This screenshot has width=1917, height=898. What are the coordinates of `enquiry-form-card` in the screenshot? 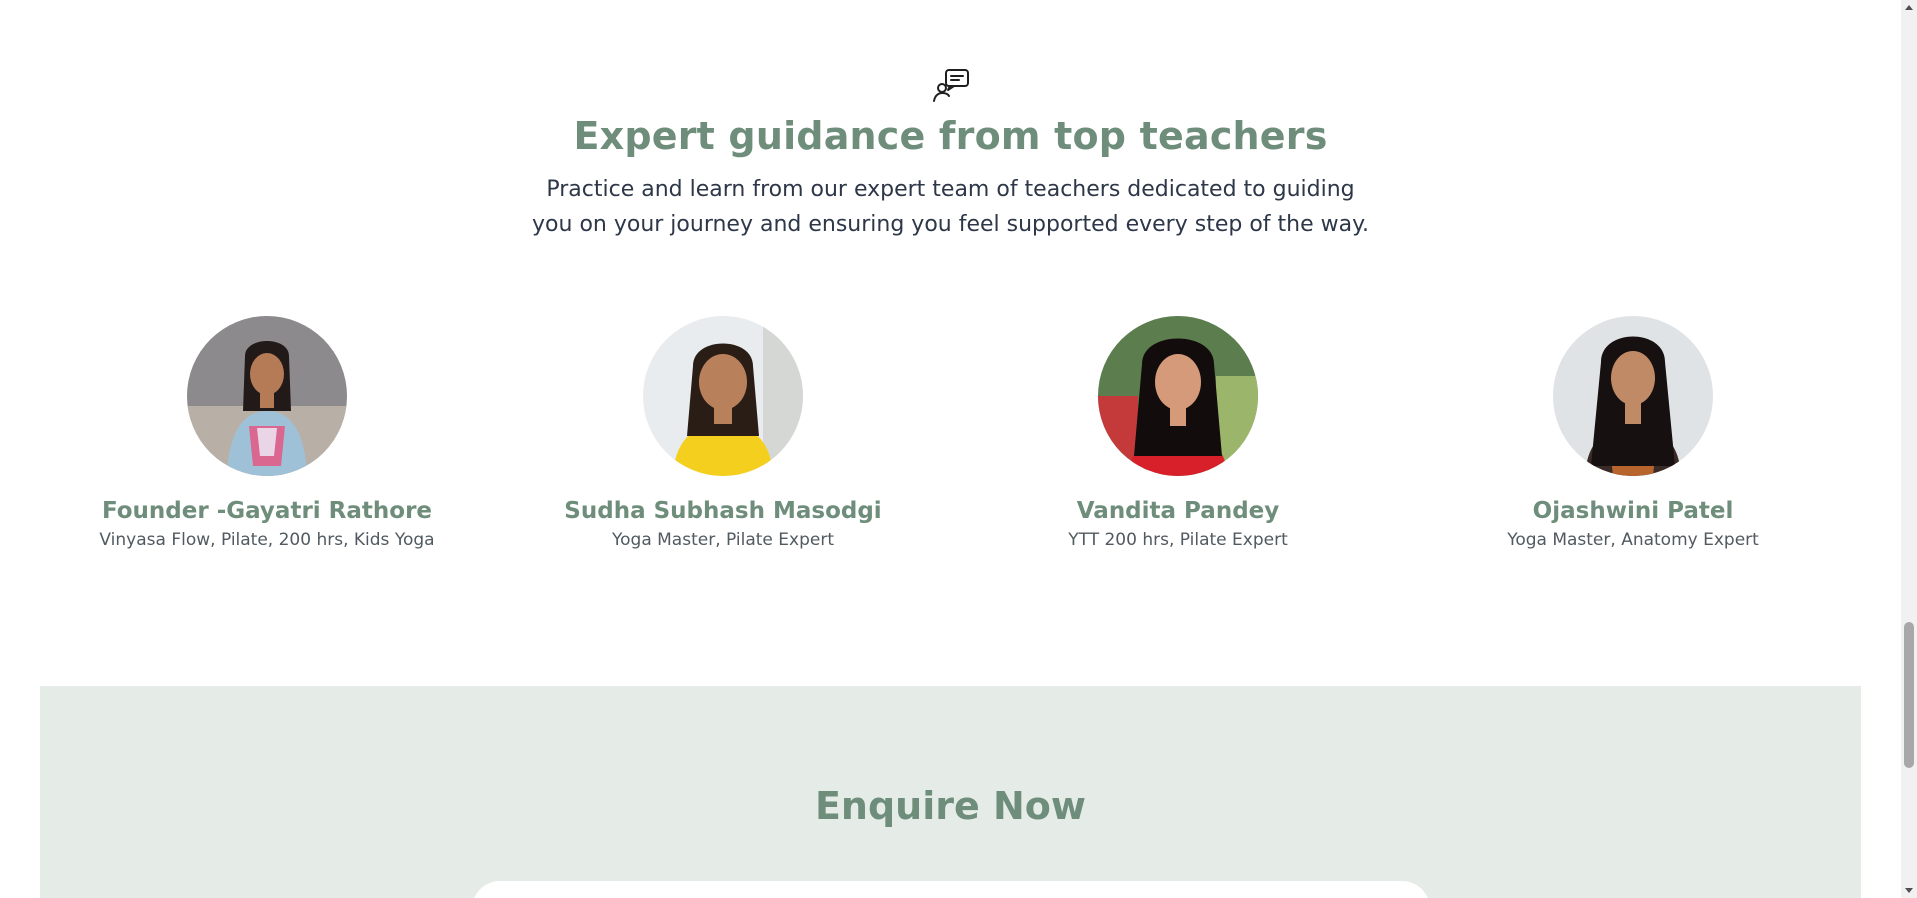 It's located at (951, 889).